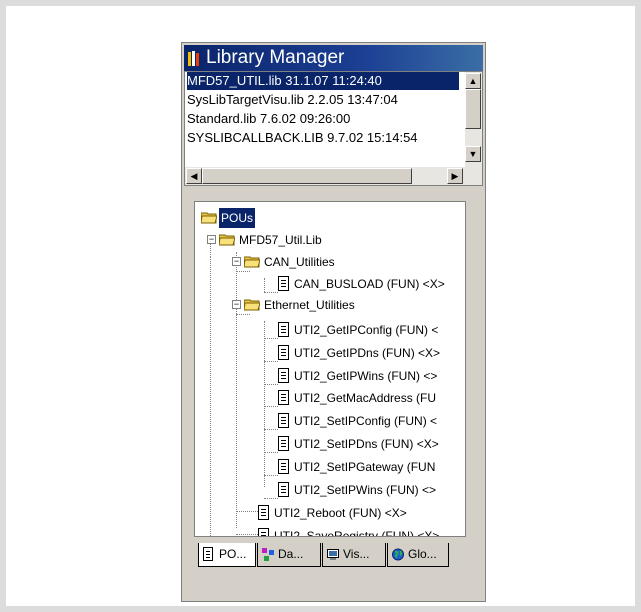 The width and height of the screenshot is (641, 612). Describe the element at coordinates (193, 58) in the screenshot. I see `books-icon` at that location.